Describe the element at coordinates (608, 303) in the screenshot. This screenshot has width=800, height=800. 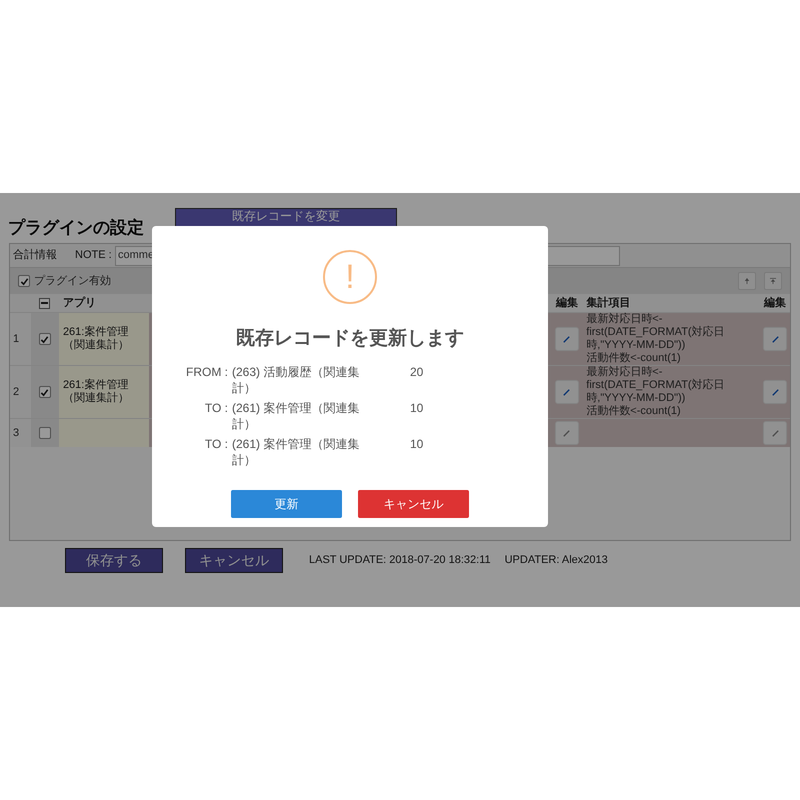
I see `column-header: 集計項目` at that location.